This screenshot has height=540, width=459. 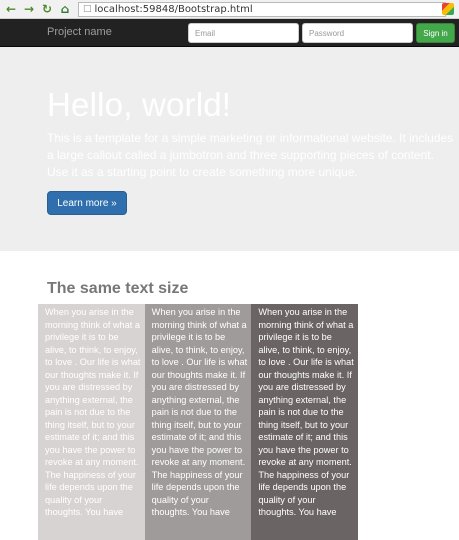 What do you see at coordinates (29, 9) in the screenshot?
I see `forward-arrow-icon: →` at bounding box center [29, 9].